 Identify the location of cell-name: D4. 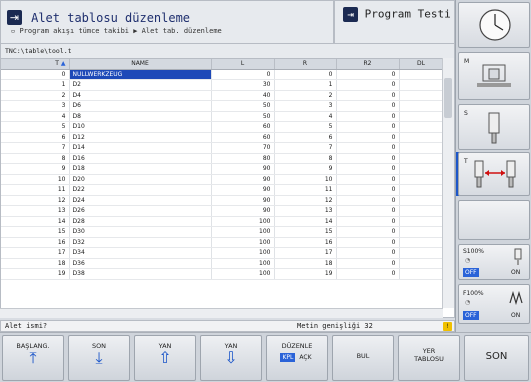
(140, 95).